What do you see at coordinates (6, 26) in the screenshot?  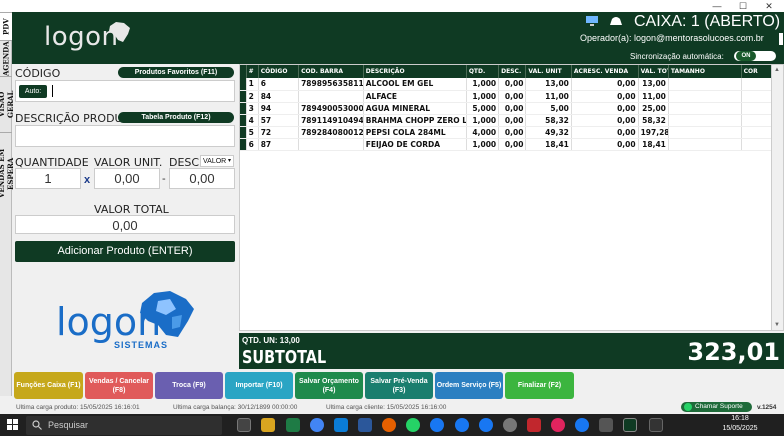 I see `tab-pdv: PDV` at bounding box center [6, 26].